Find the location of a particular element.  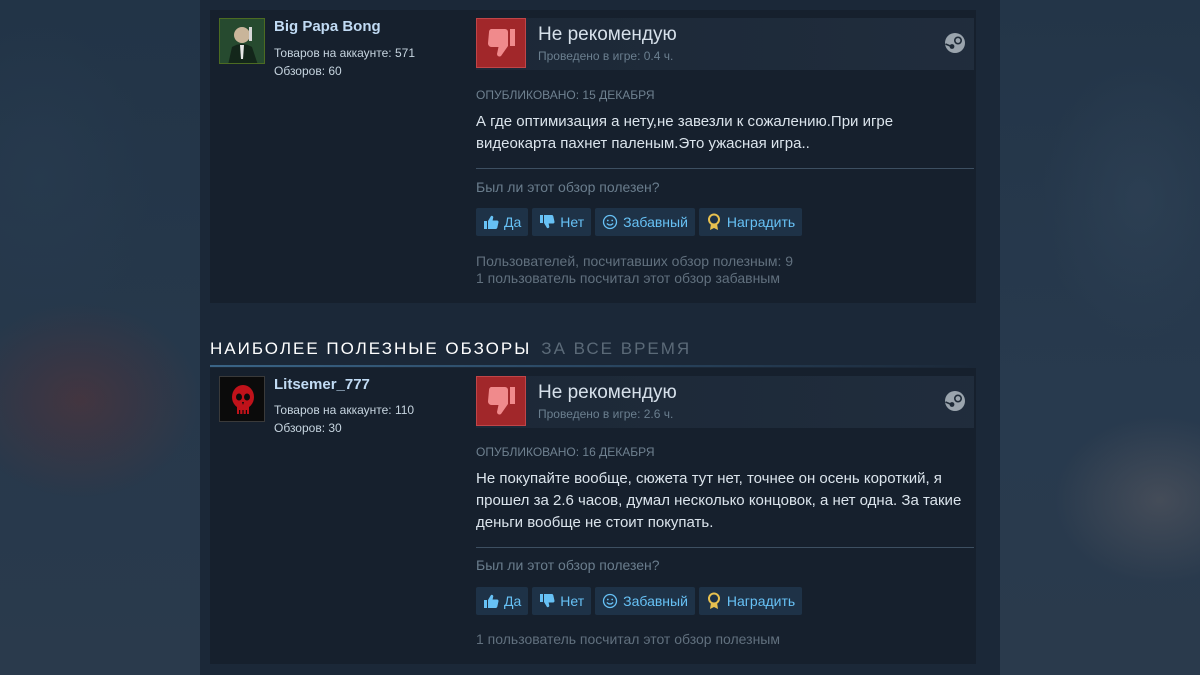

hours-played: Проведено в игре: 0.4 ч. is located at coordinates (606, 56).